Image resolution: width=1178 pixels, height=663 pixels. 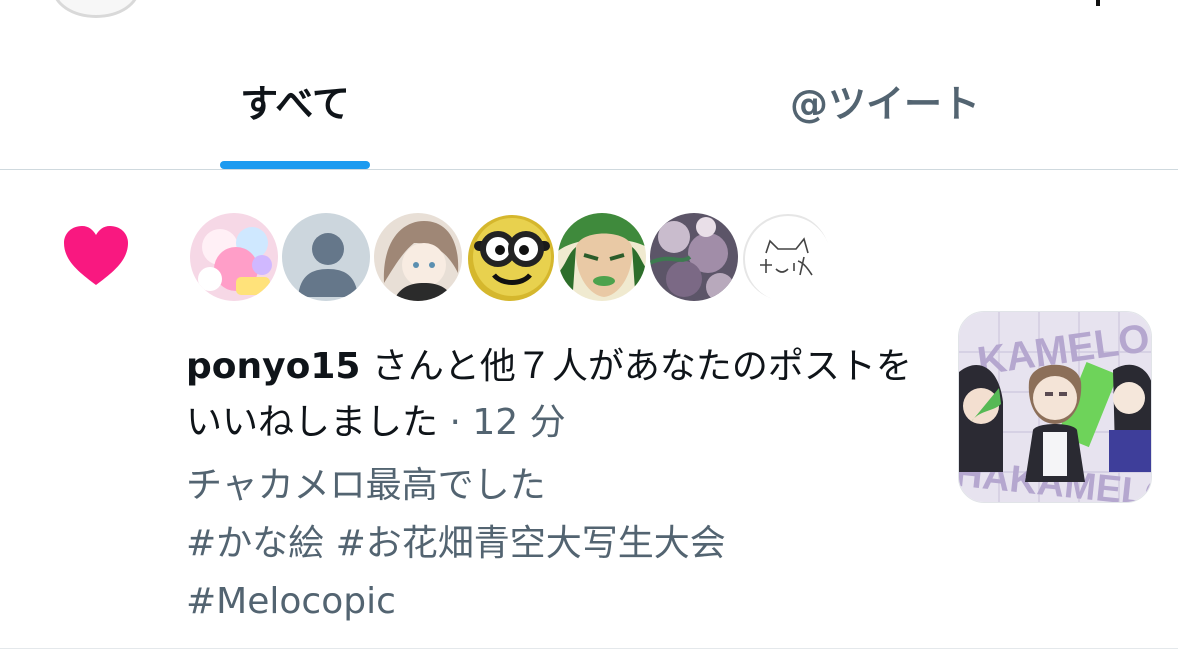 I want to click on tab-all-label: すべて, so click(x=295, y=104).